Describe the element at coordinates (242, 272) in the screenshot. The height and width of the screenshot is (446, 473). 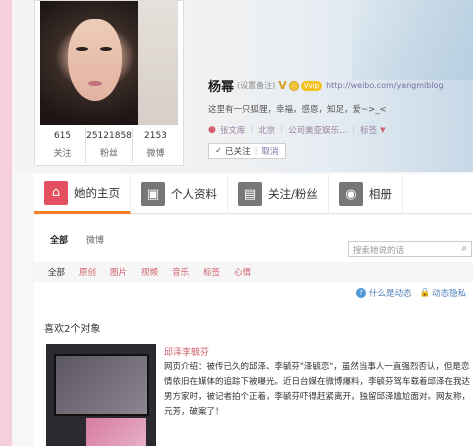
I see `filter-mood: 心情` at that location.